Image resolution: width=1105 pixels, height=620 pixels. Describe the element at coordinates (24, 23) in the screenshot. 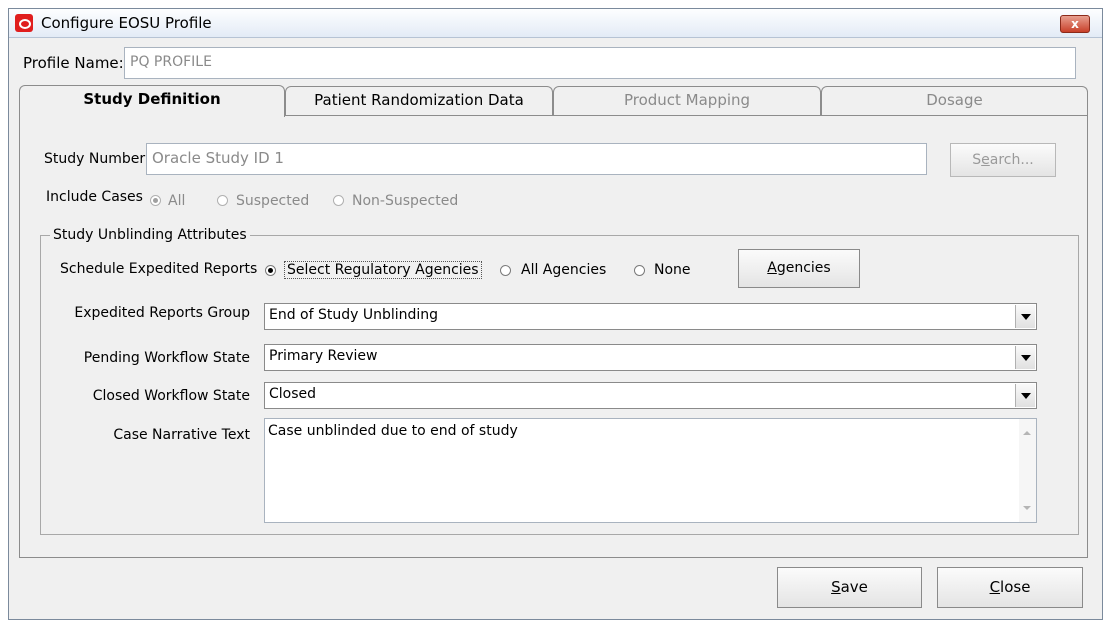

I see `oracle-app-icon` at that location.